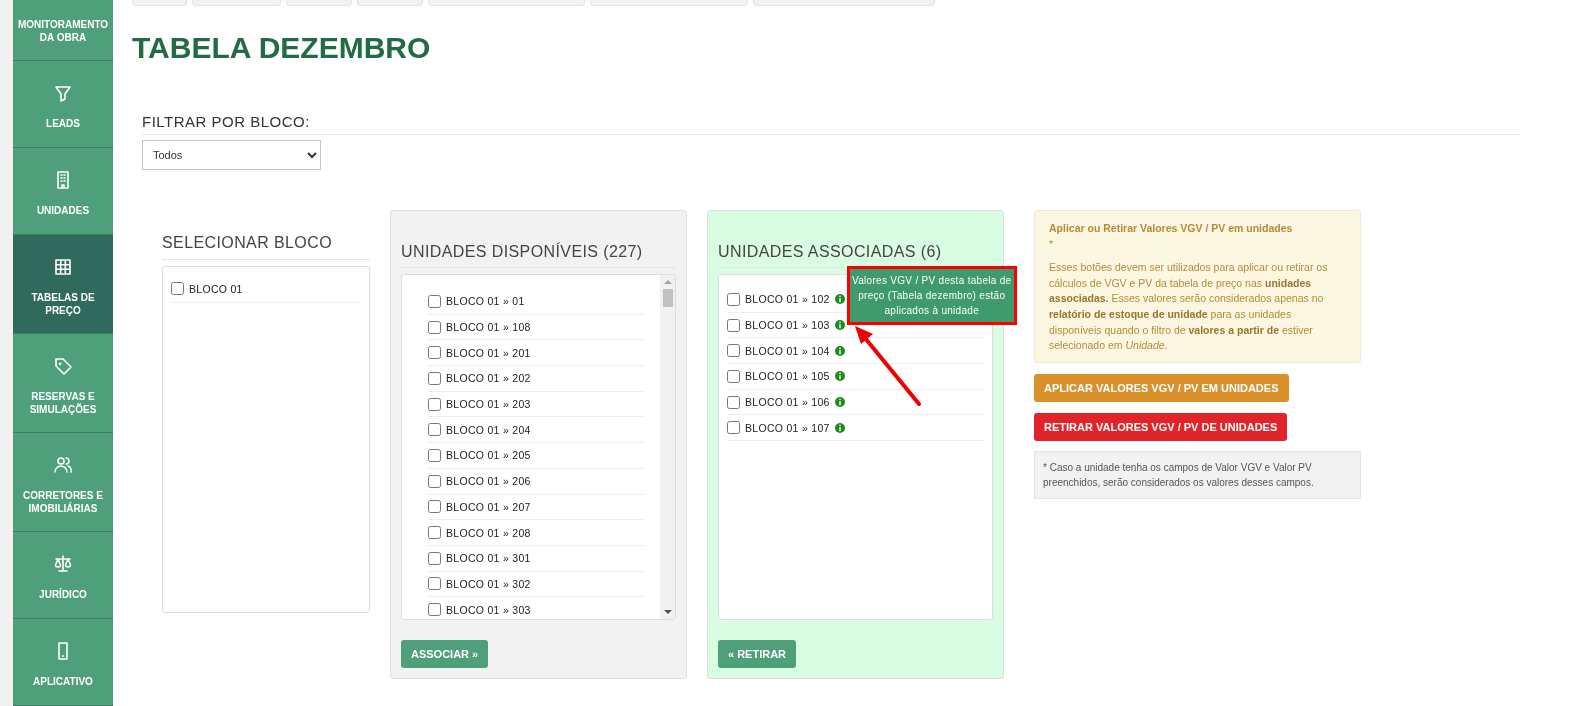 This screenshot has height=706, width=1584. I want to click on unit-label: BLOCO 01 » 104, so click(787, 350).